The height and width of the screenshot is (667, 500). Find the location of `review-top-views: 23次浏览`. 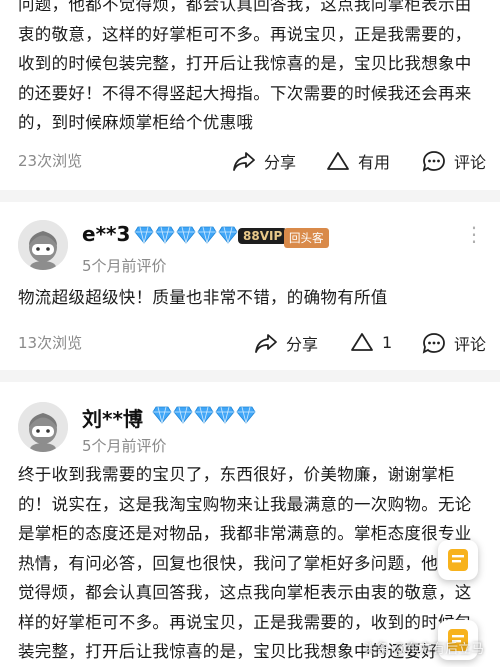

review-top-views: 23次浏览 is located at coordinates (50, 161).